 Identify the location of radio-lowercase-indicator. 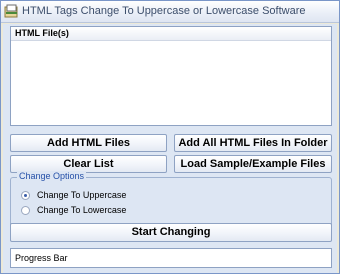
(25, 210).